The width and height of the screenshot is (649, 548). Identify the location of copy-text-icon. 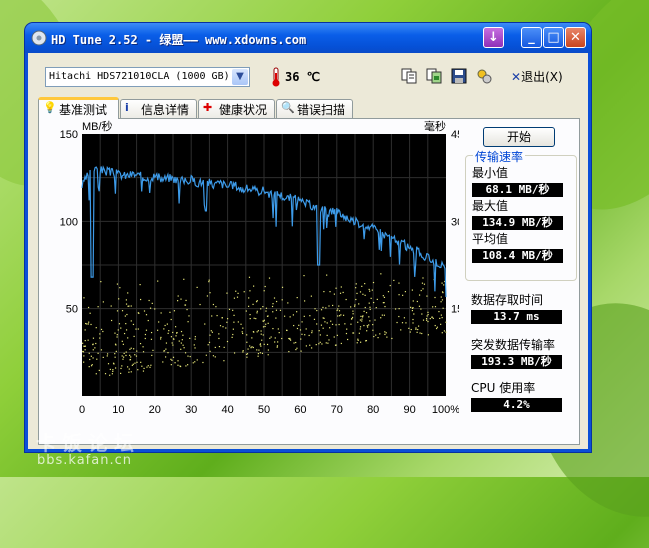
(409, 76).